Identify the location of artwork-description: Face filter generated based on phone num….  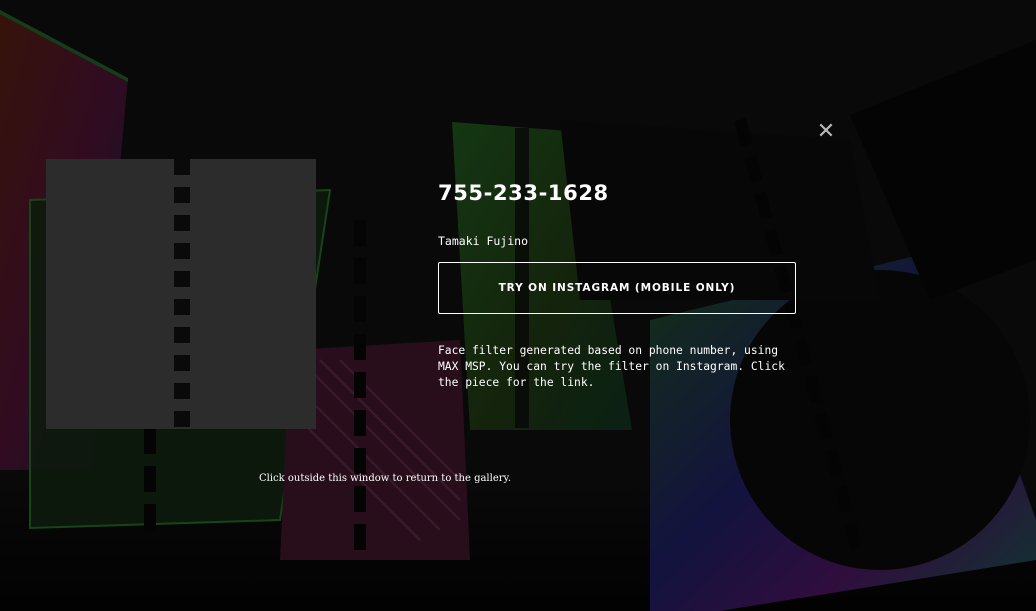
(611, 366).